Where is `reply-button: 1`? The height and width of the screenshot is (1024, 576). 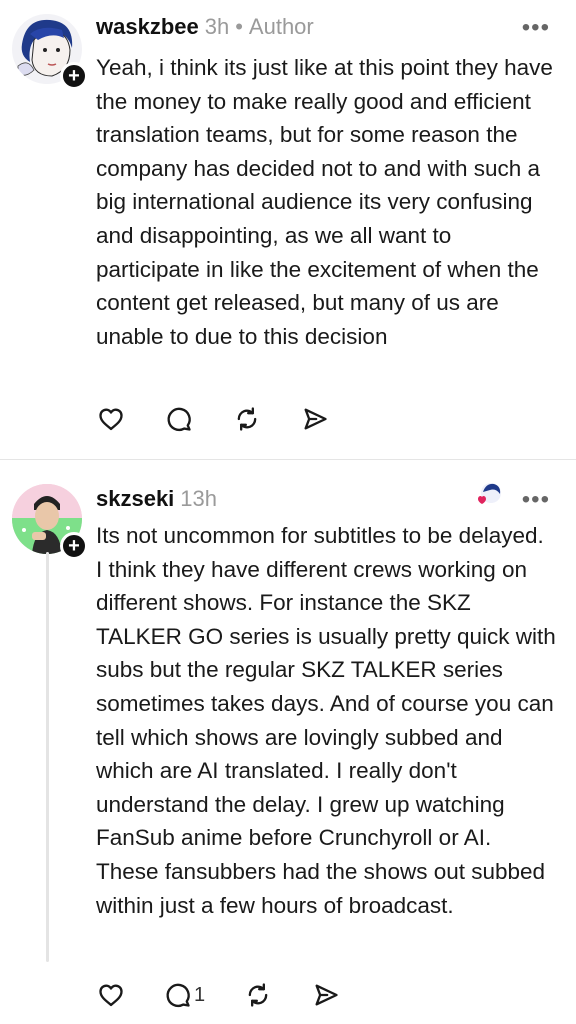 reply-button: 1 is located at coordinates (184, 995).